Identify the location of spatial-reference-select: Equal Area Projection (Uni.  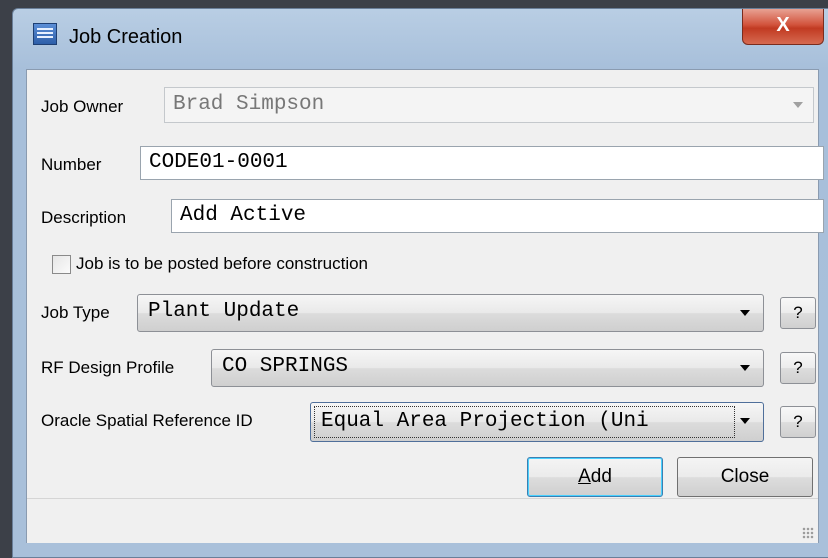
(537, 422).